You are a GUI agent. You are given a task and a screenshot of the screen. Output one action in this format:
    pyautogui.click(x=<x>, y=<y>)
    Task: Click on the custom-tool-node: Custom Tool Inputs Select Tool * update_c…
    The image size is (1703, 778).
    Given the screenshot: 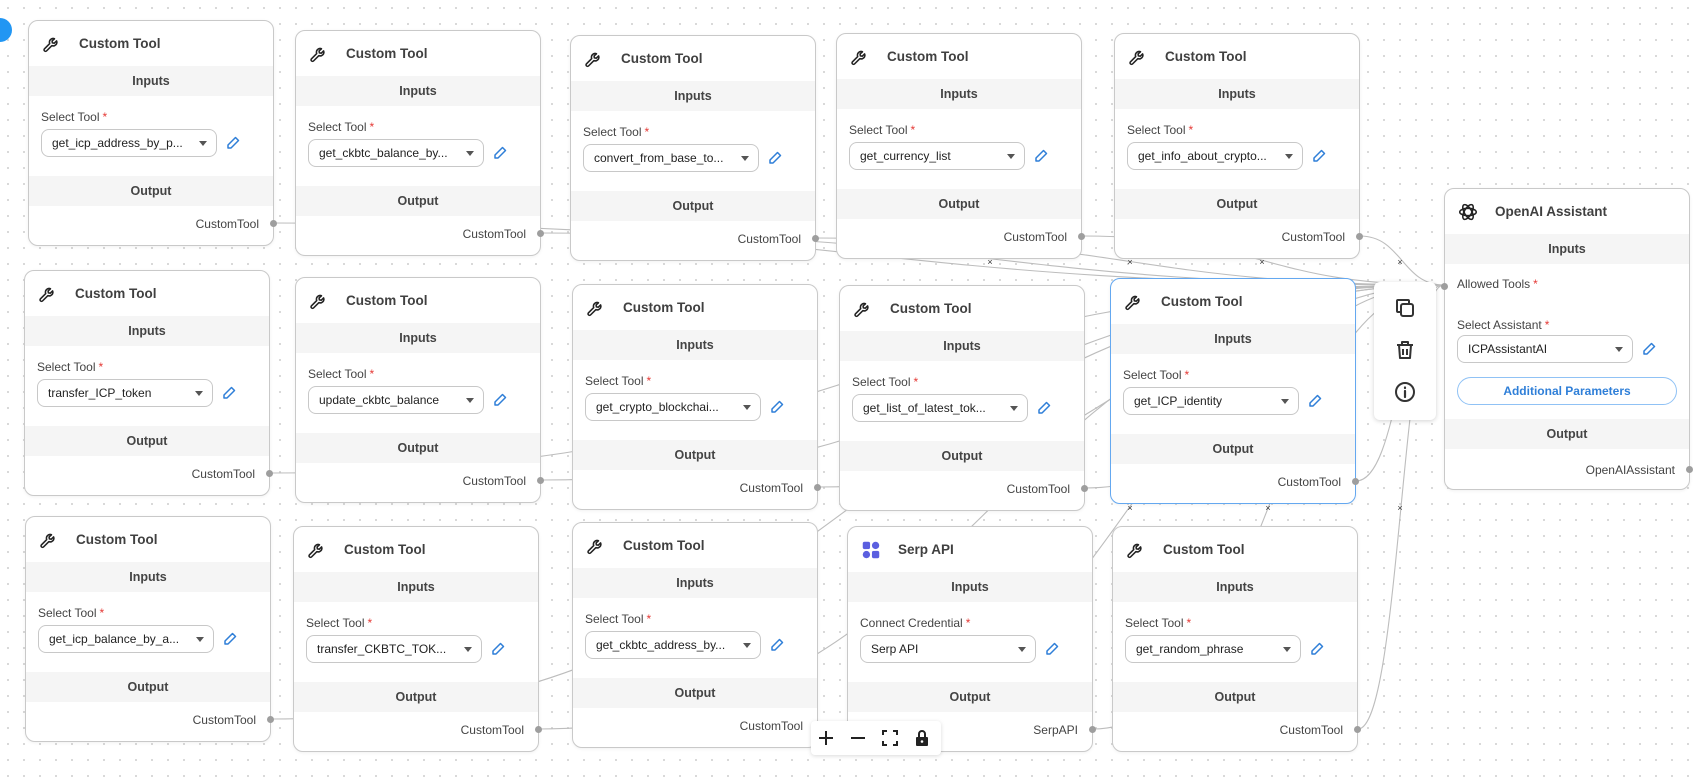 What is the action you would take?
    pyautogui.click(x=419, y=390)
    